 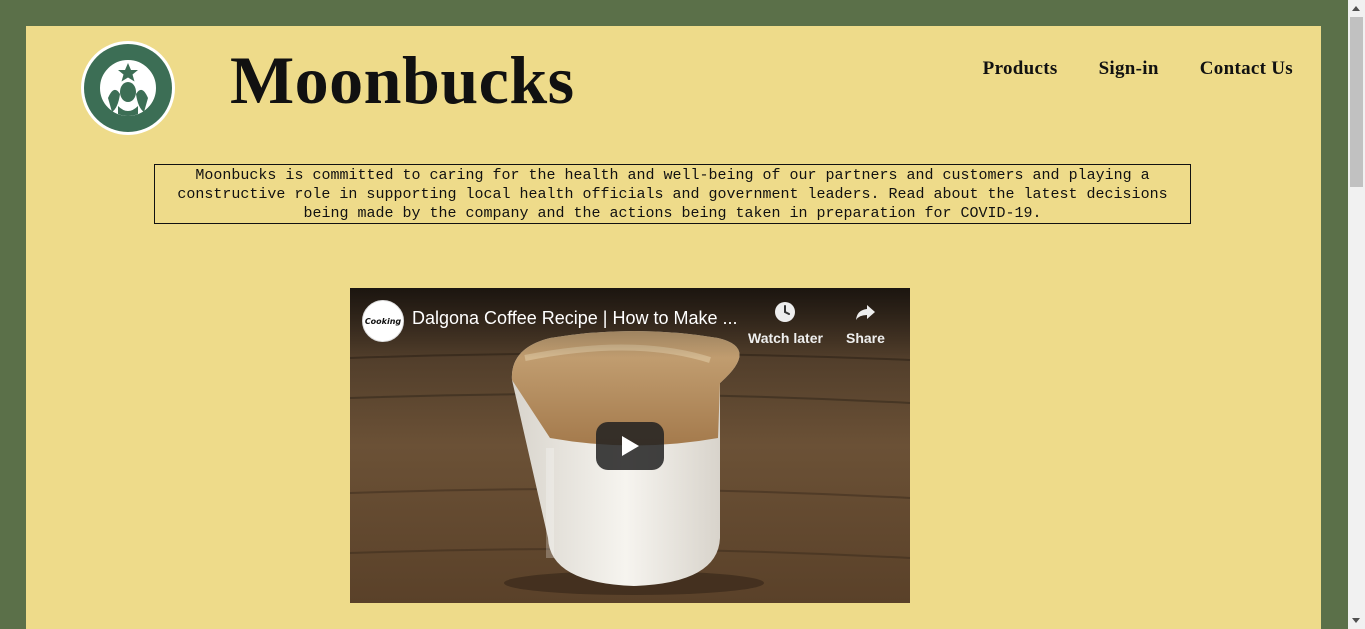 What do you see at coordinates (1356, 314) in the screenshot?
I see `page-scrollbar` at bounding box center [1356, 314].